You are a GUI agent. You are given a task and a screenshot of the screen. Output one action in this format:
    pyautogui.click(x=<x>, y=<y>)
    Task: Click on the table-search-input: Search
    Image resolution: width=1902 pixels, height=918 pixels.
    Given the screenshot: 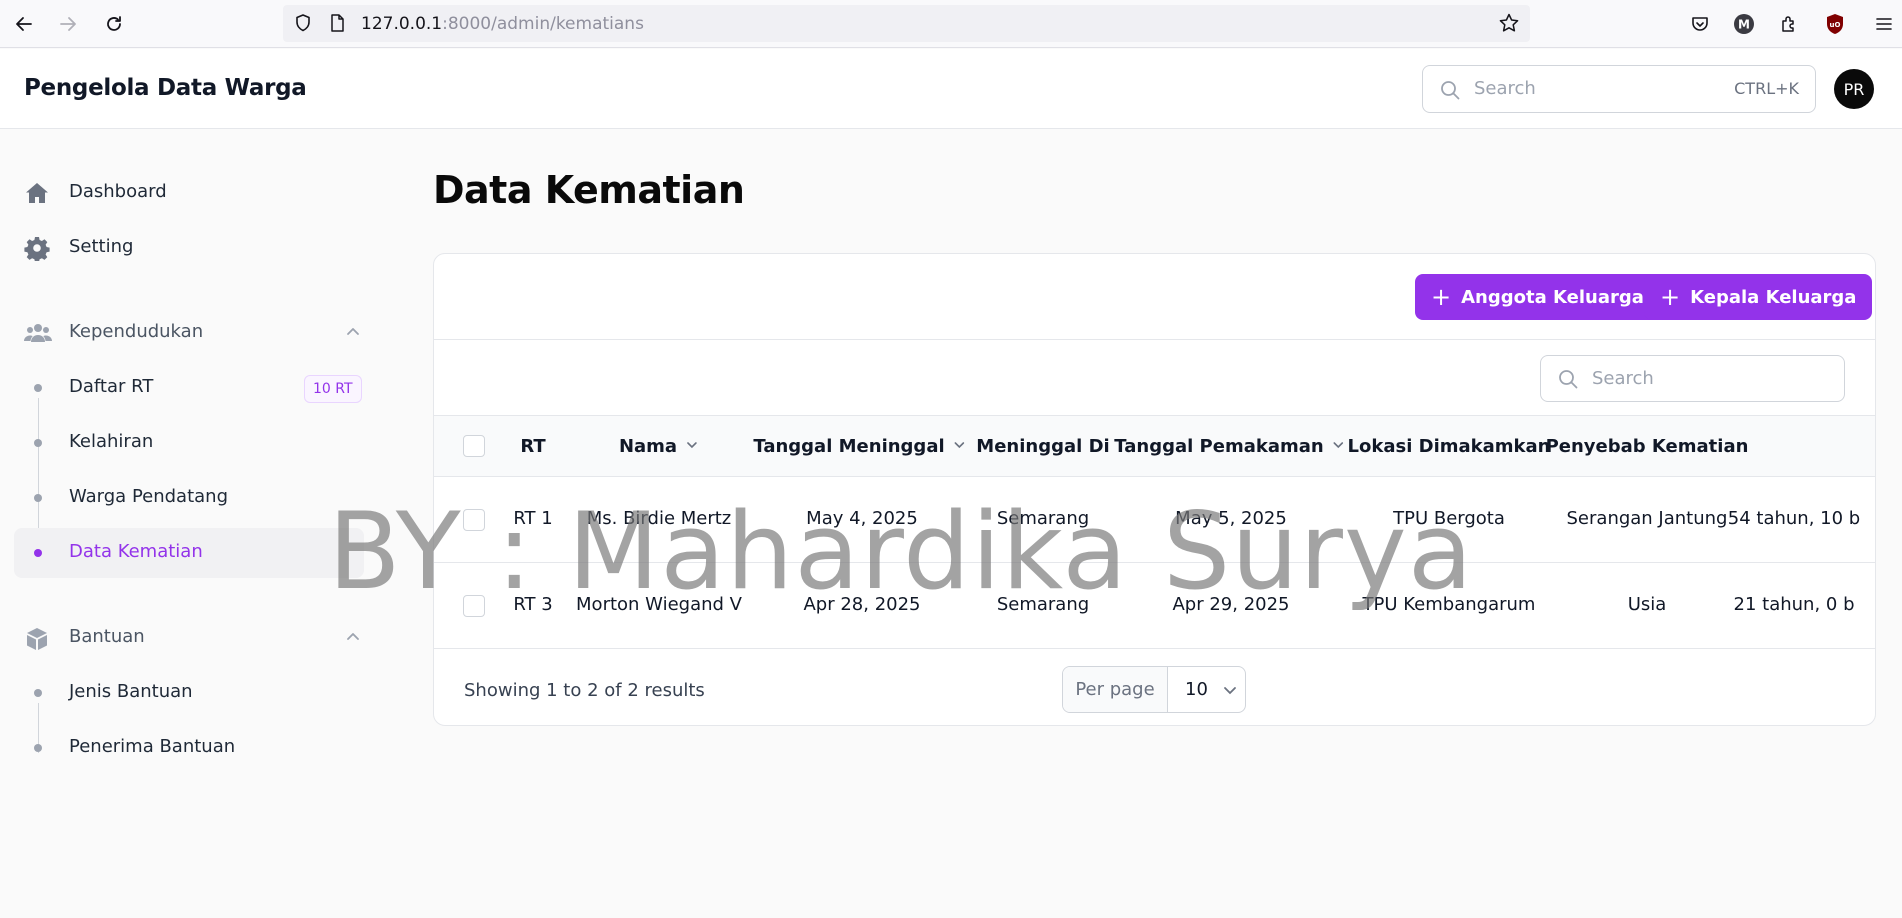 What is the action you would take?
    pyautogui.click(x=1692, y=378)
    